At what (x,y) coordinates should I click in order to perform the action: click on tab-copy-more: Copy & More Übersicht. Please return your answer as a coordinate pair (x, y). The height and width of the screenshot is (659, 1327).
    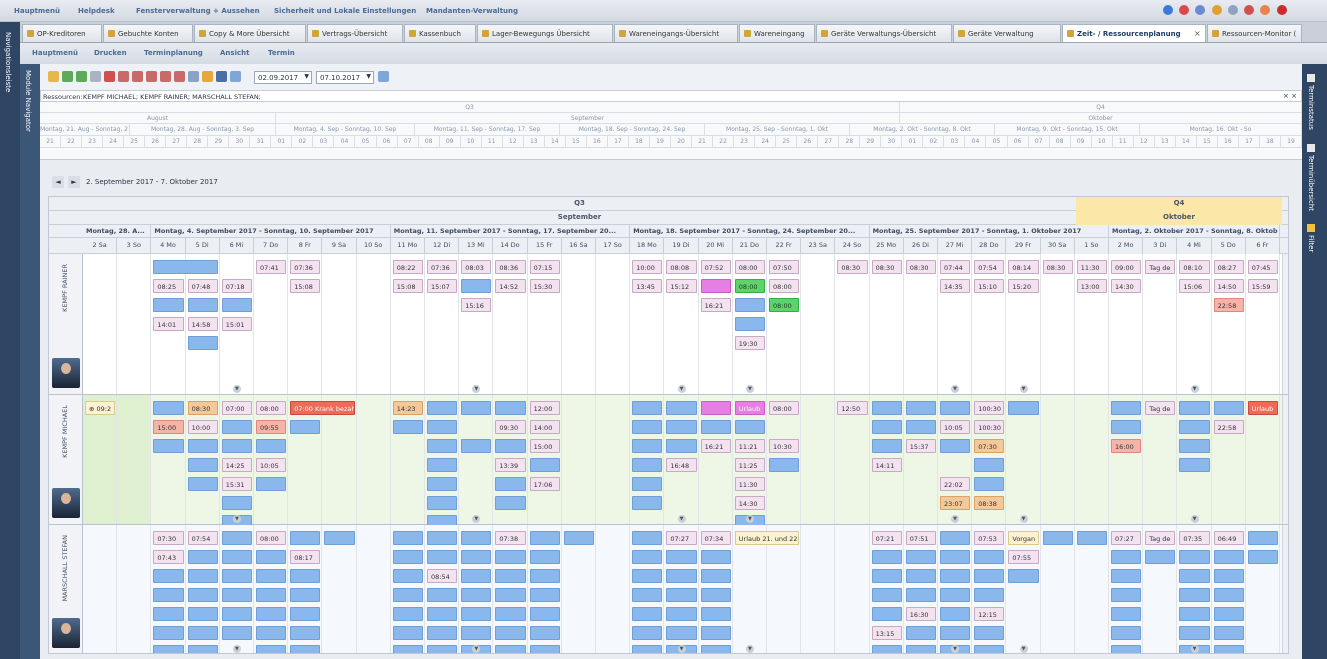
    Looking at the image, I should click on (250, 33).